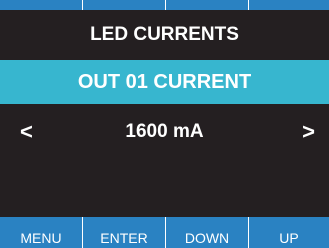 Image resolution: width=329 pixels, height=248 pixels. What do you see at coordinates (308, 132) in the screenshot?
I see `increase-arrow-icon: >` at bounding box center [308, 132].